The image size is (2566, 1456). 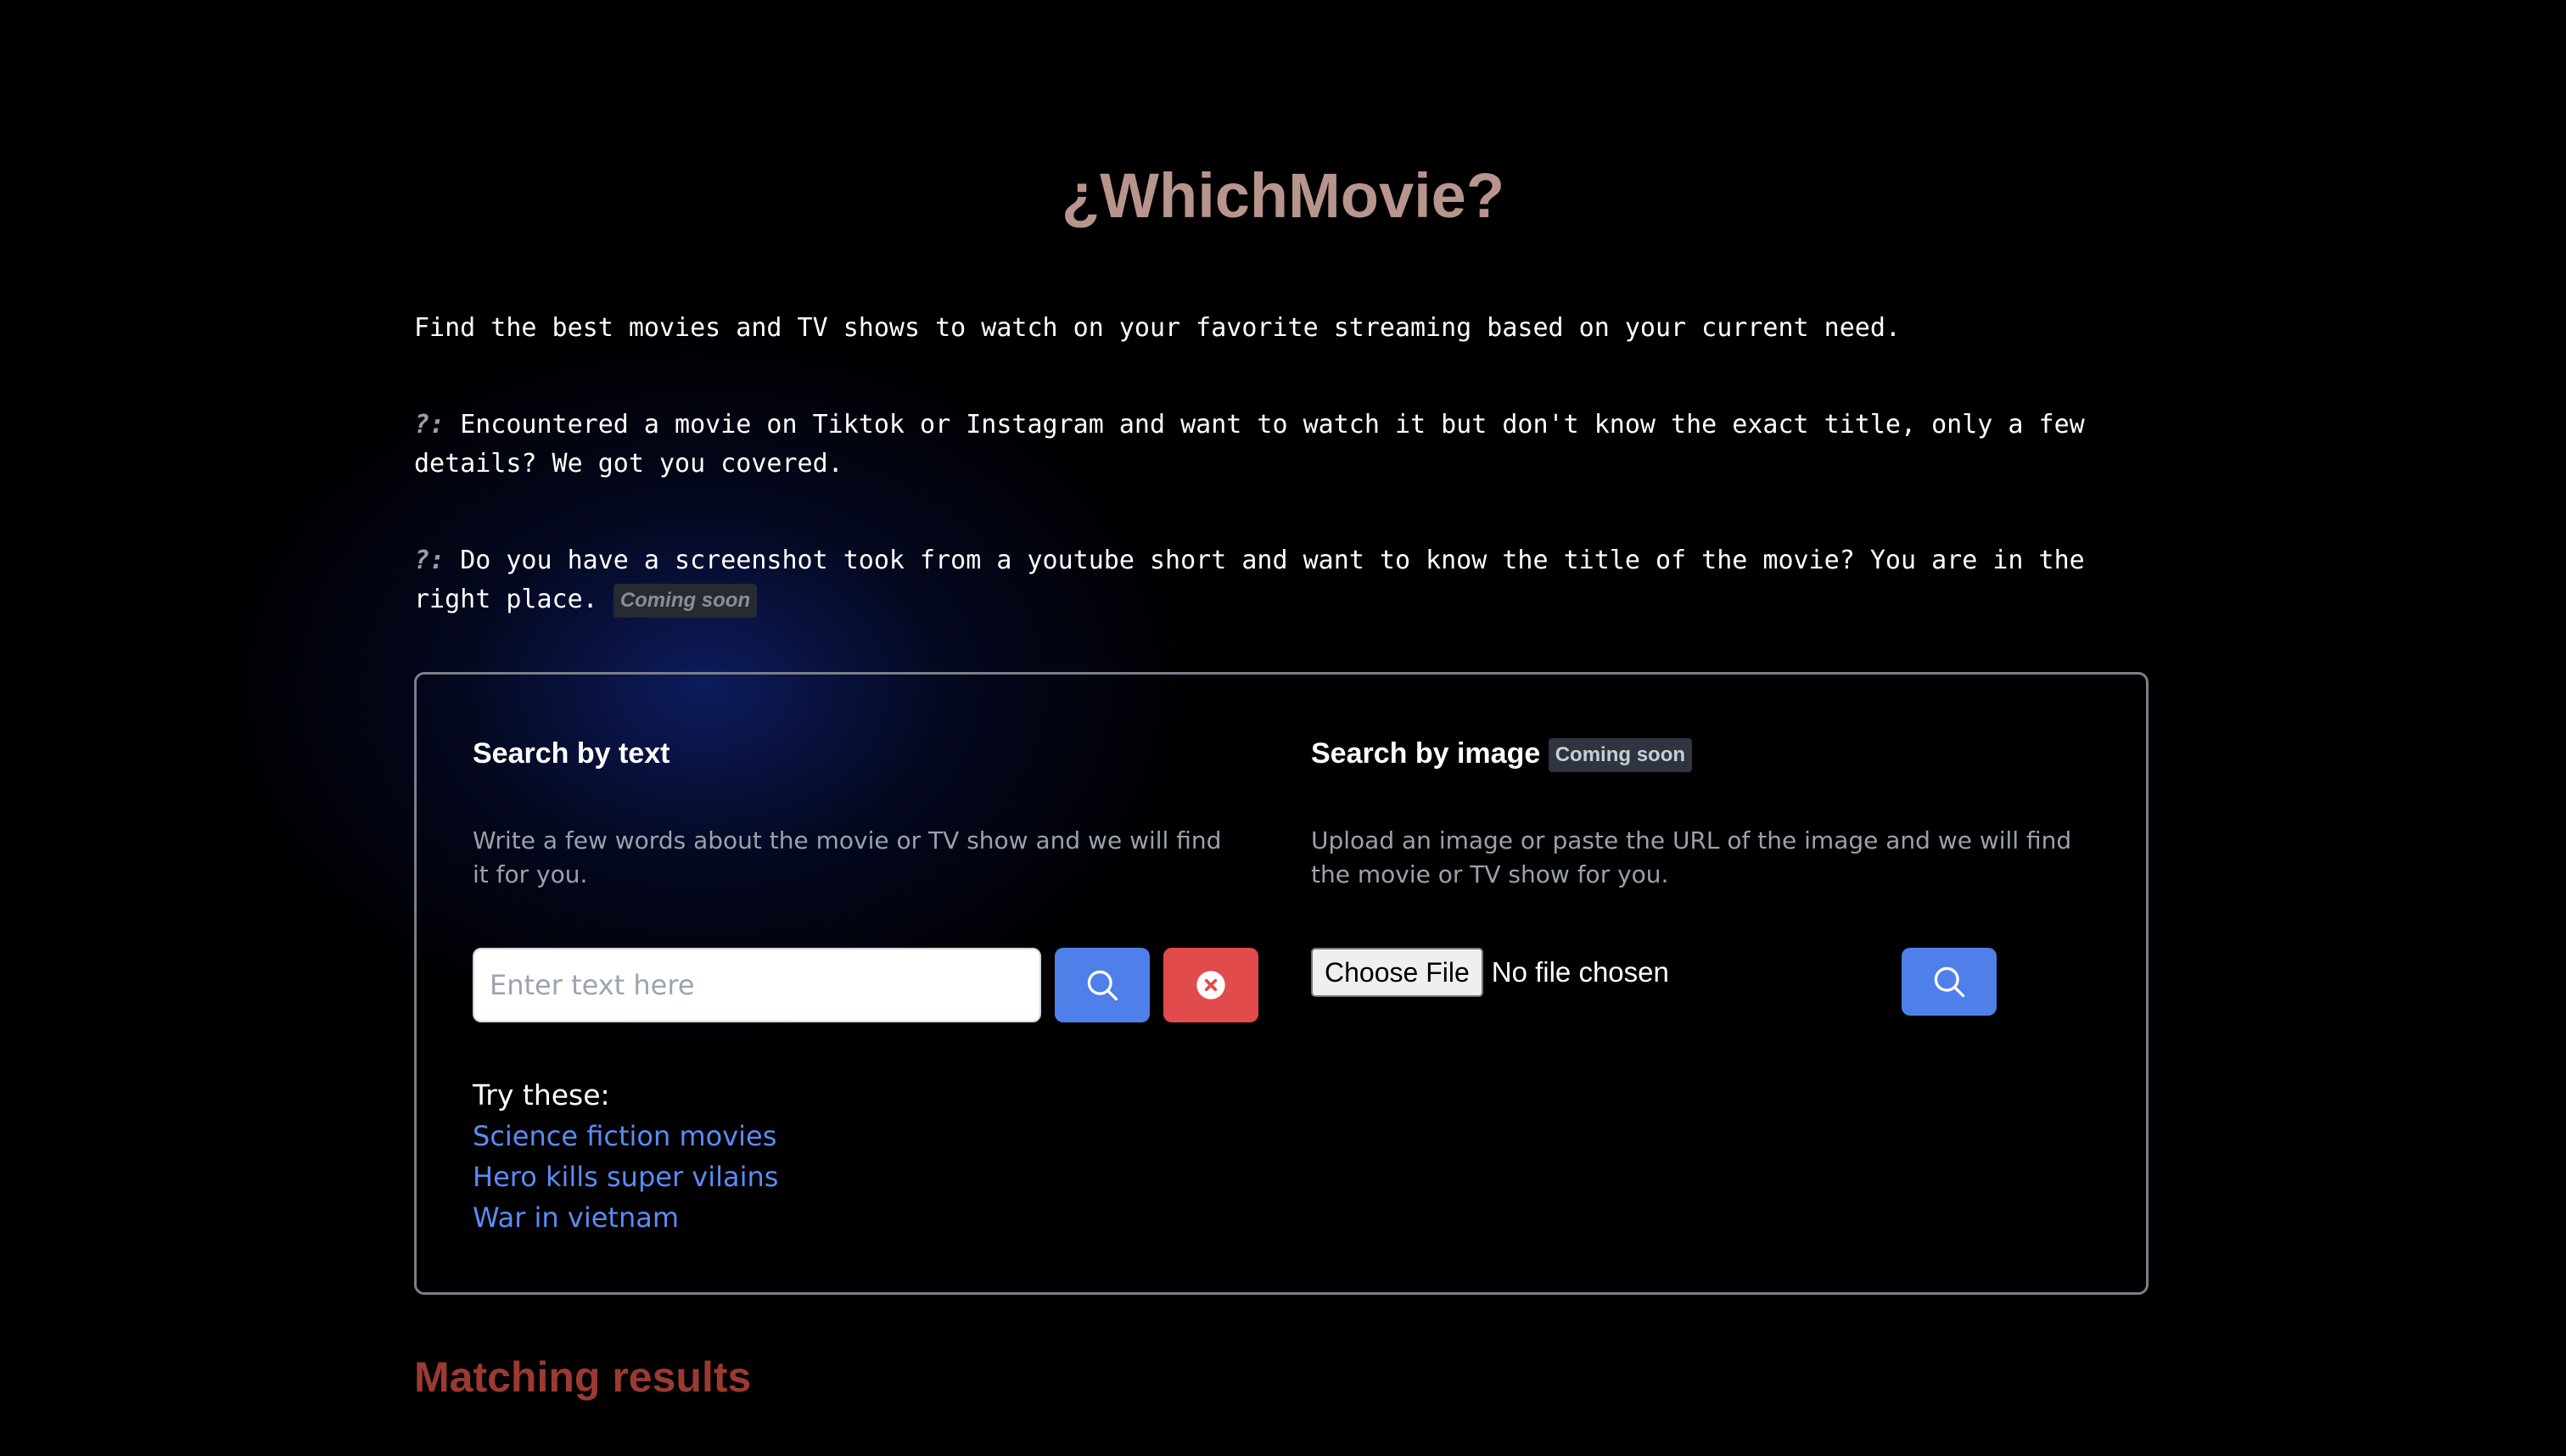 What do you see at coordinates (1397, 972) in the screenshot?
I see `choose-file-button: Choose File` at bounding box center [1397, 972].